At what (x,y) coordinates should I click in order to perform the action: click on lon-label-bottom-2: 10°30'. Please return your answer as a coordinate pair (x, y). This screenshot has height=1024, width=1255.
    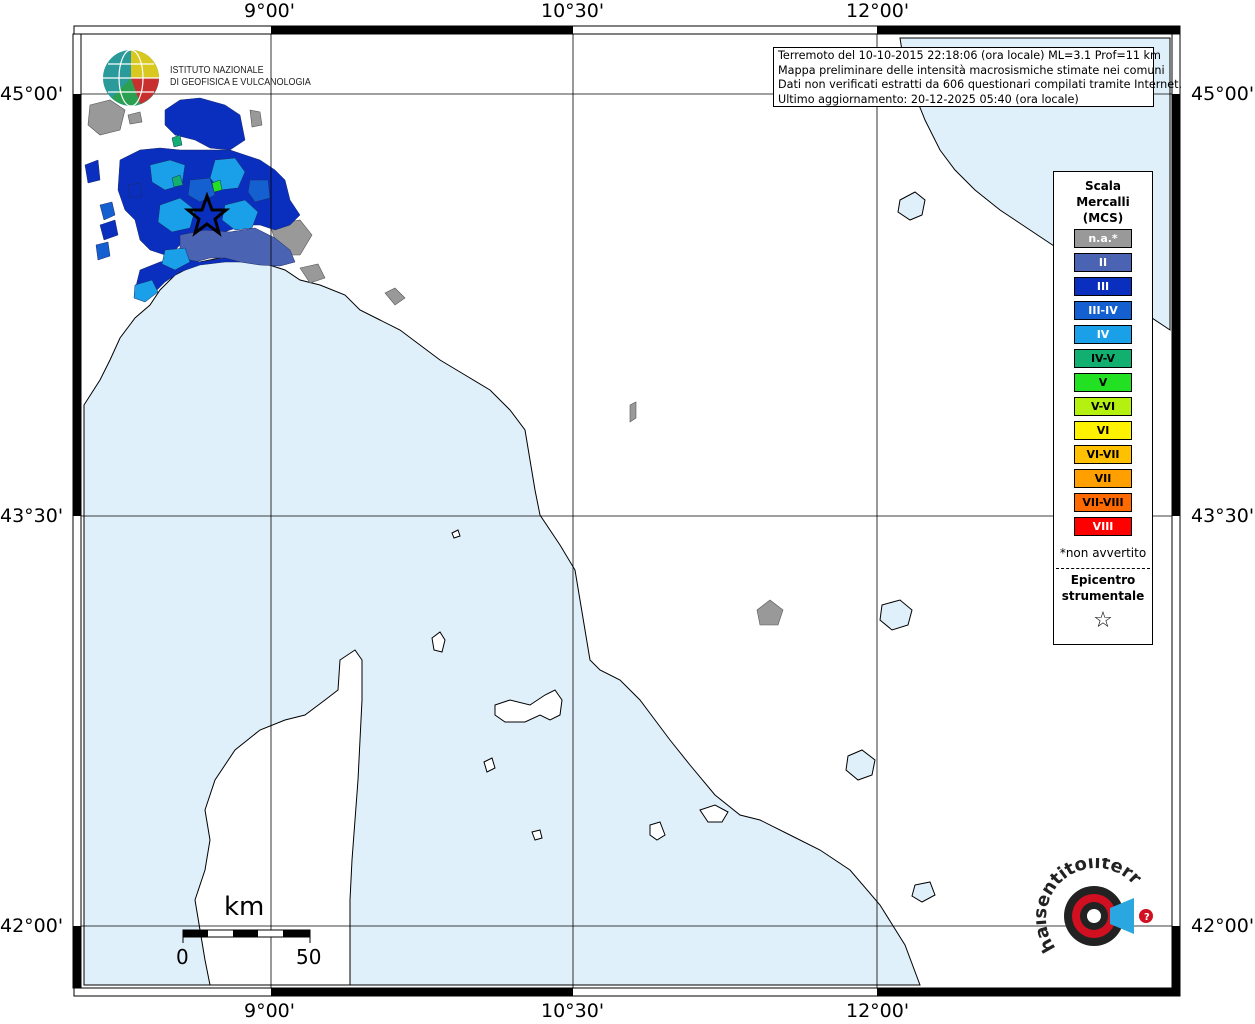
    Looking at the image, I should click on (573, 1011).